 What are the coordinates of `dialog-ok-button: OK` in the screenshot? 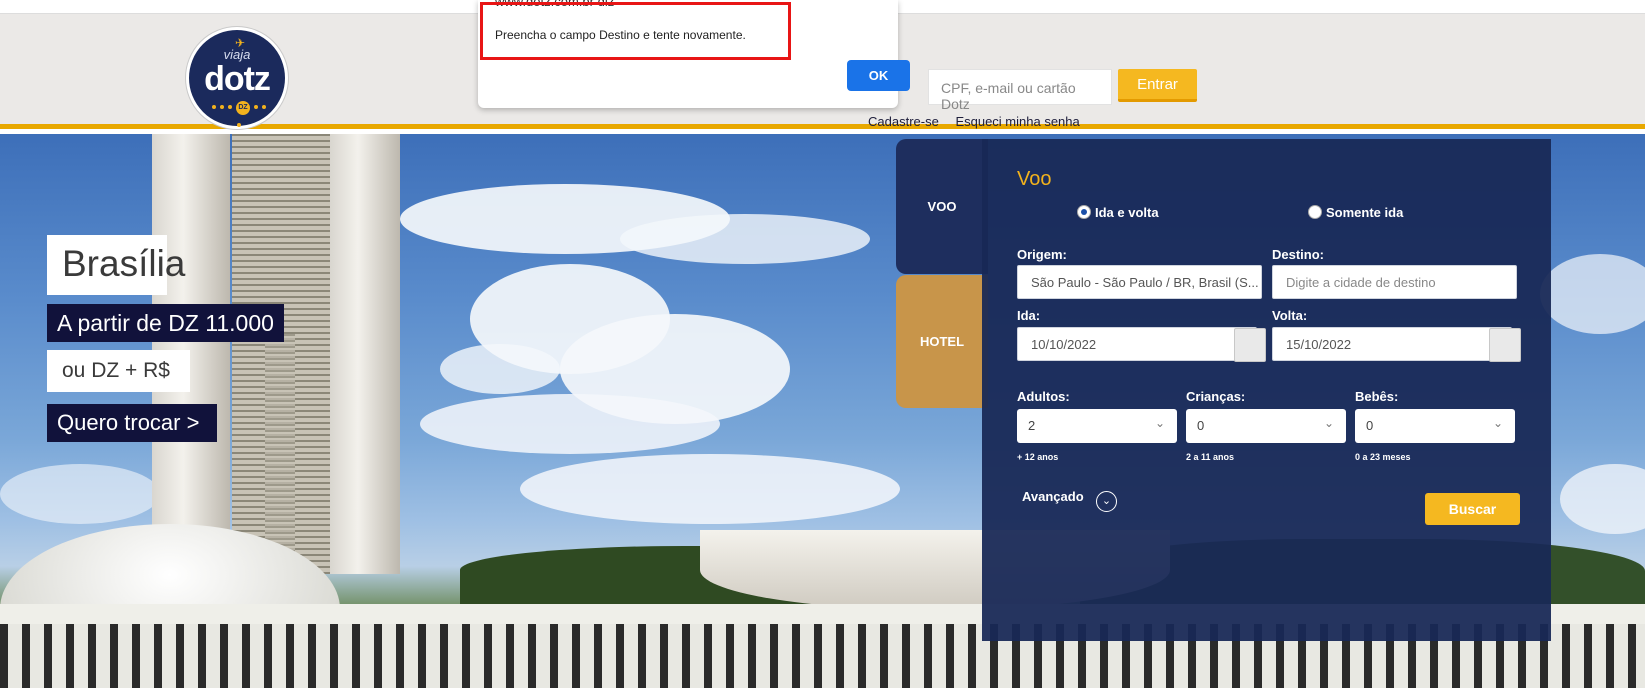 It's located at (878, 75).